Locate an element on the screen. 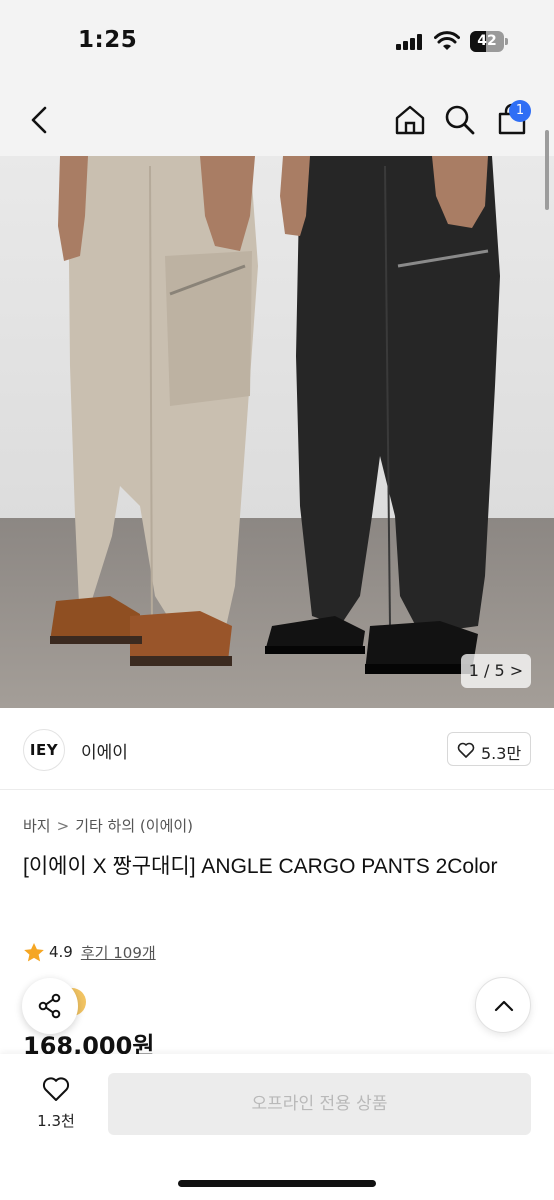 This screenshot has width=554, height=1200. product-title: [이에이 X 짱구대디] ANGLE CARGO PANTS 2Color is located at coordinates (260, 866).